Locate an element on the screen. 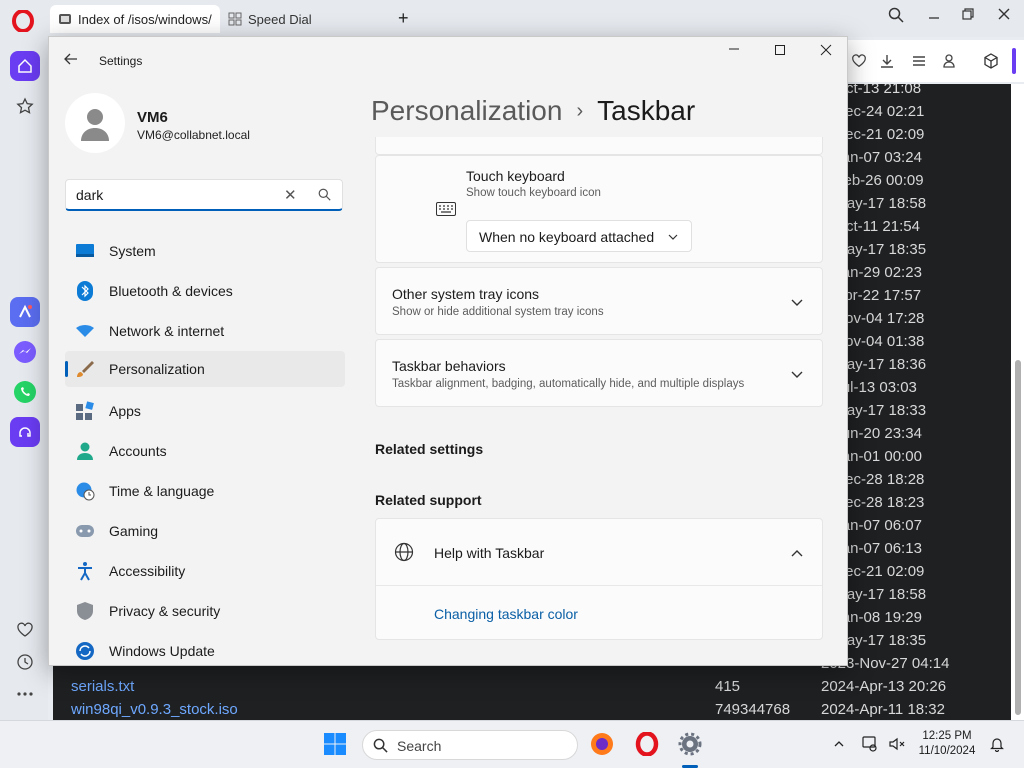 Image resolution: width=1024 pixels, height=768 pixels. file-date: 2024-Apr-11 18:32 is located at coordinates (883, 709).